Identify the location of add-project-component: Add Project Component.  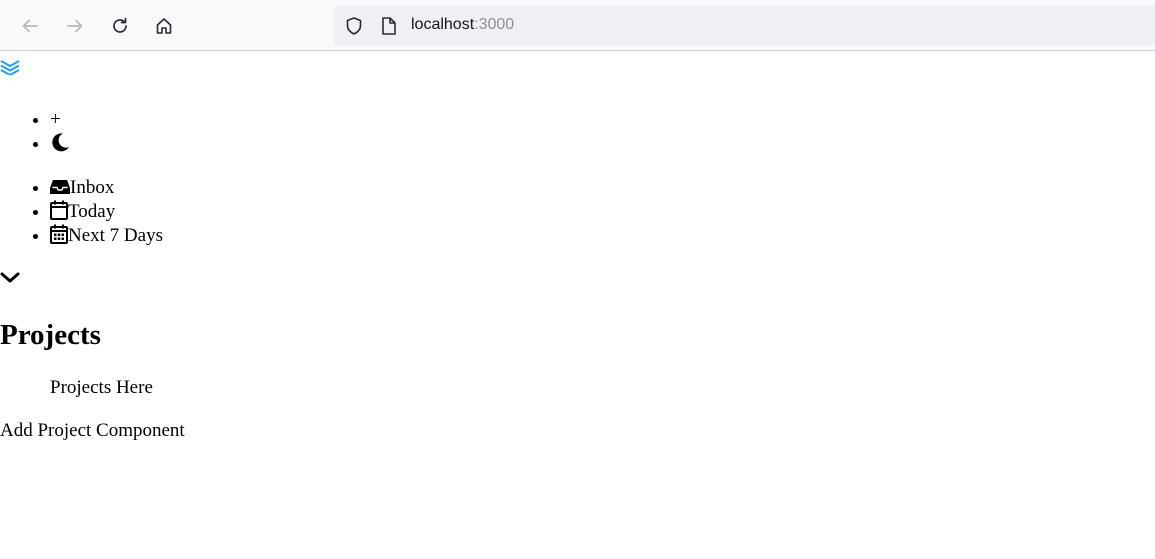
(92, 431).